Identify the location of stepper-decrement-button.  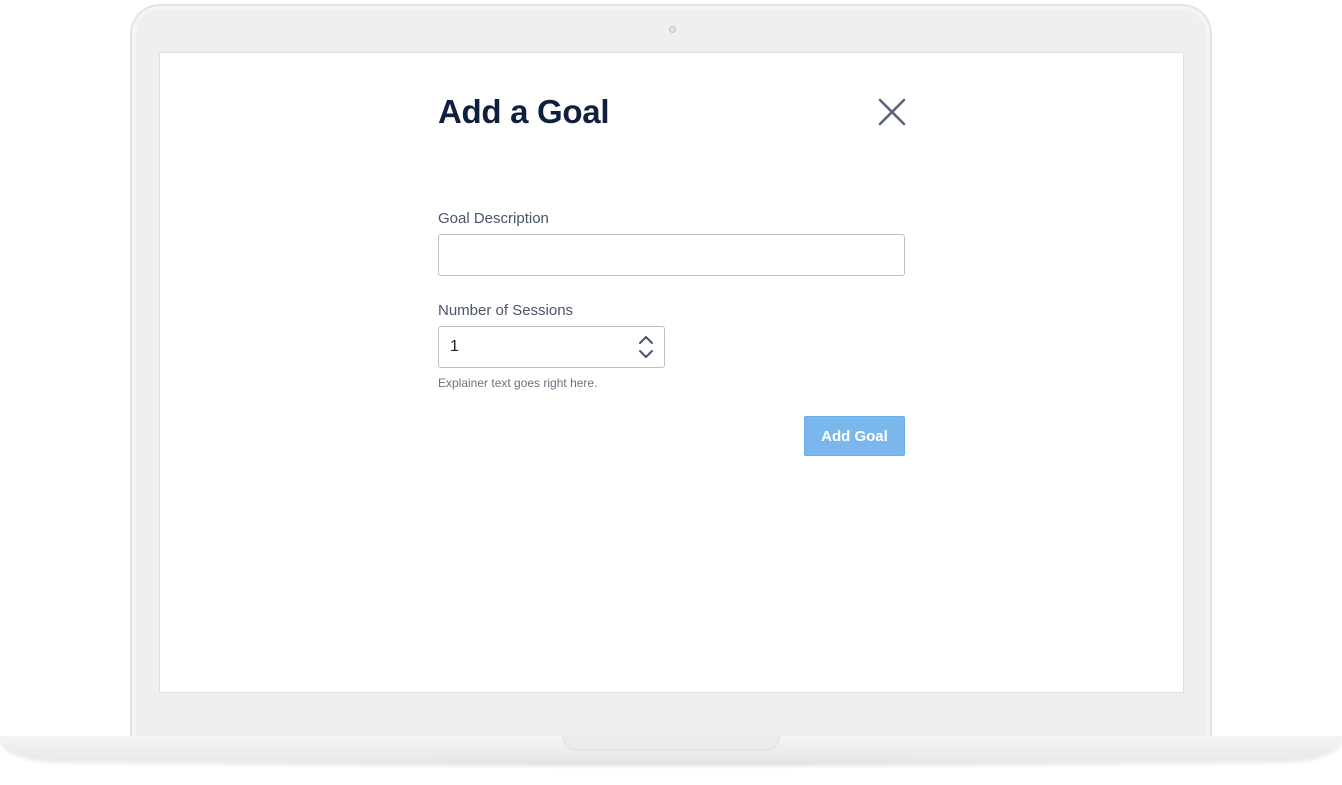
(646, 354).